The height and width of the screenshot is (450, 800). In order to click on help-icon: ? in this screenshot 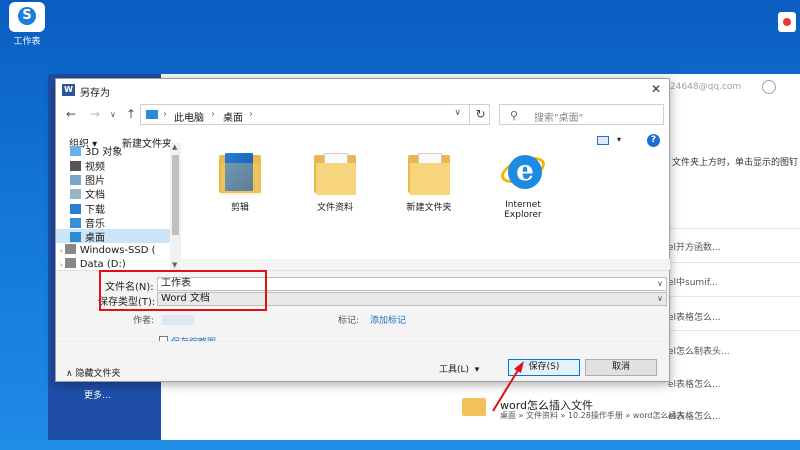, I will do `click(653, 140)`.